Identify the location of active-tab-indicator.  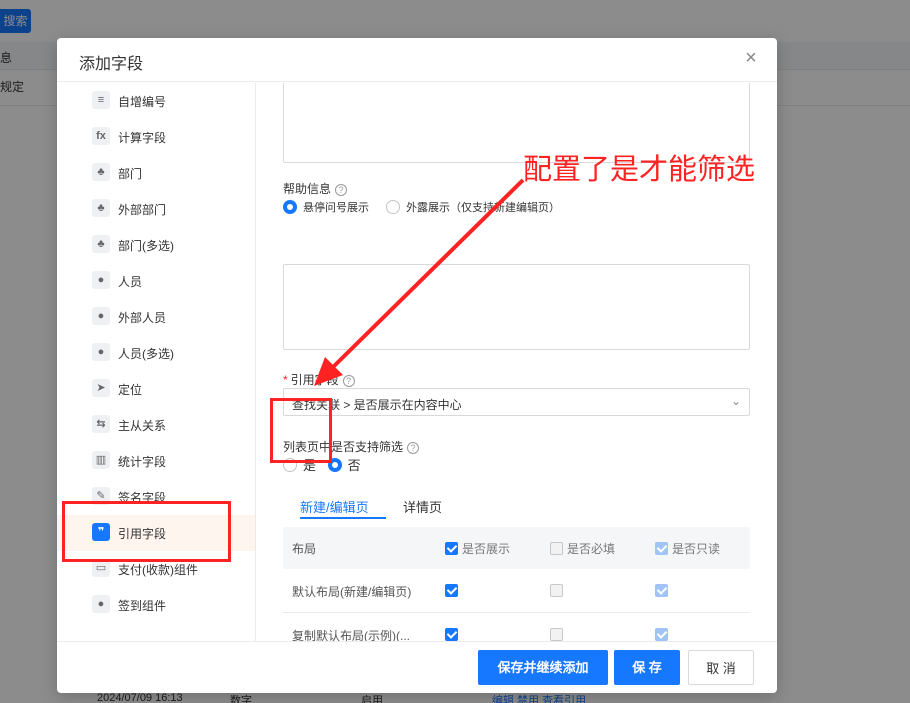
(343, 518).